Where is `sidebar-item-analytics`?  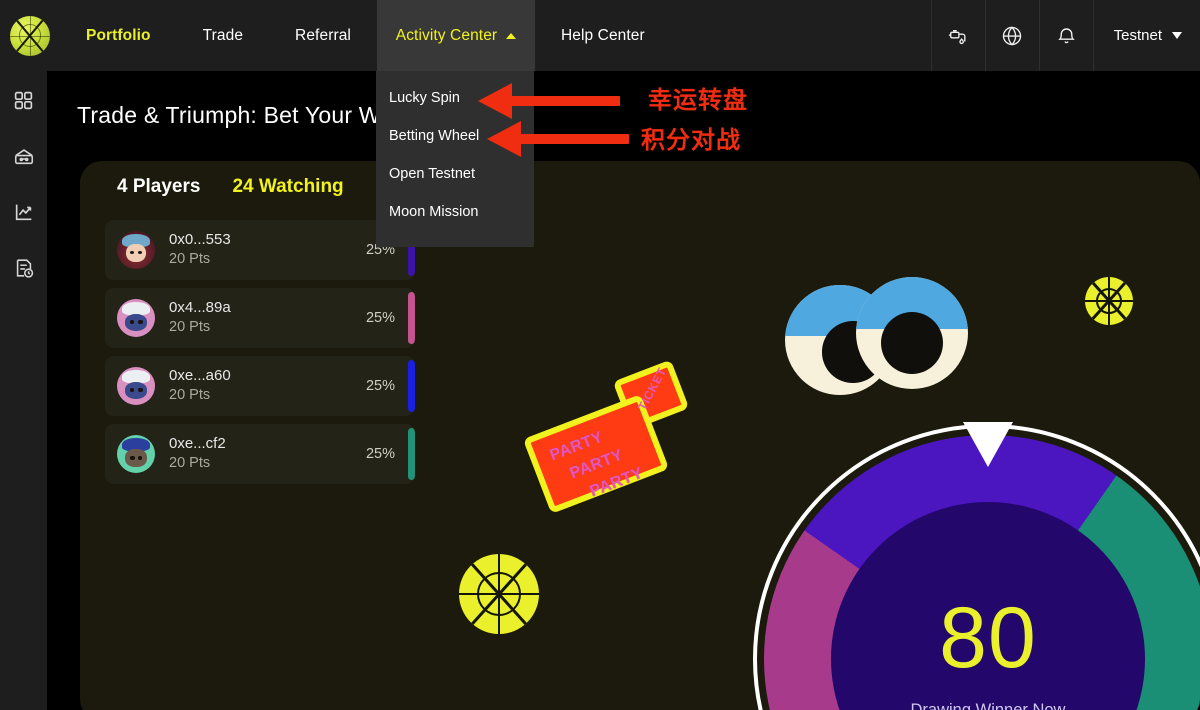
sidebar-item-analytics is located at coordinates (24, 212).